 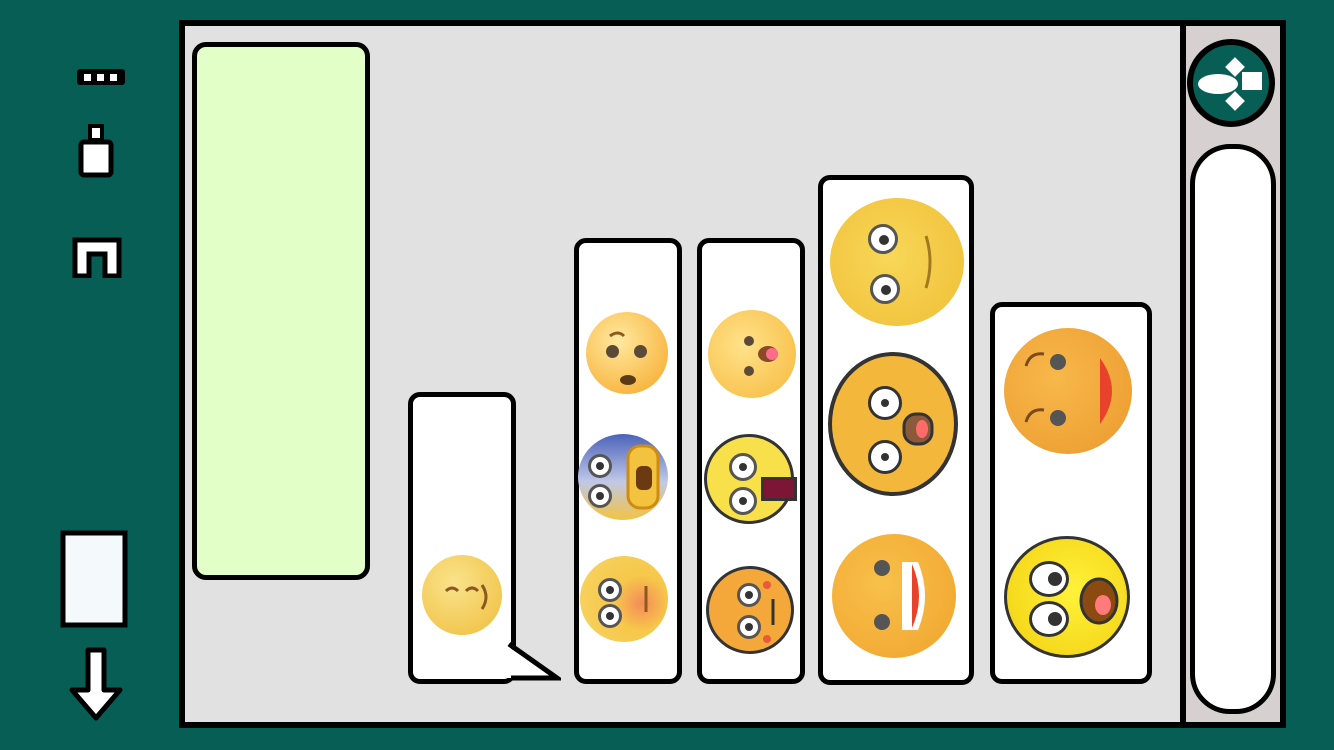 I want to click on laughing-face-emoji, so click(x=894, y=596).